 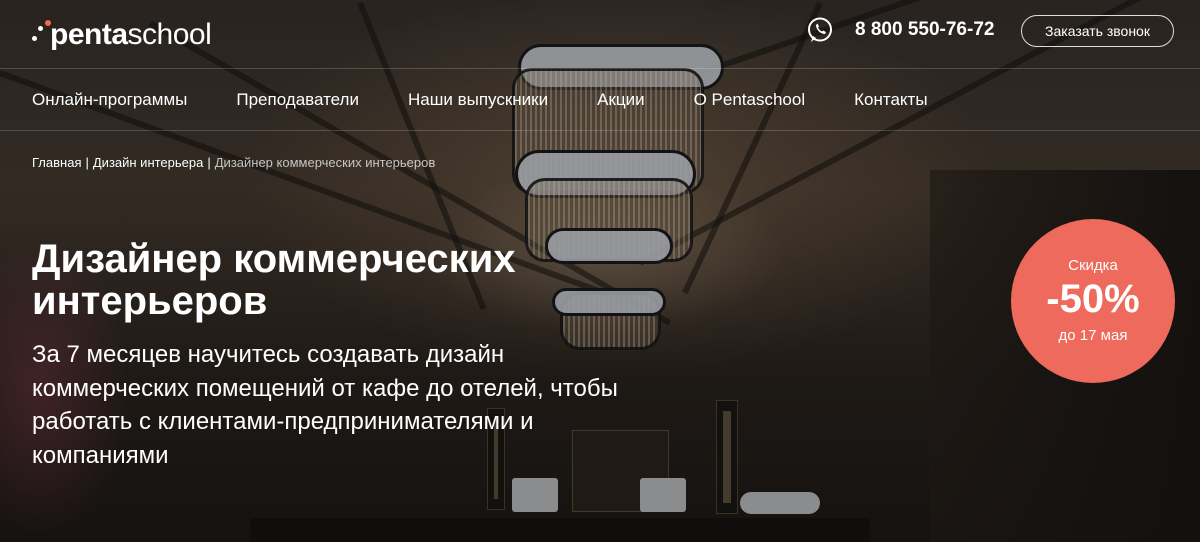 I want to click on breadcrumb-section-link: Дизайн интерьера, so click(x=148, y=162).